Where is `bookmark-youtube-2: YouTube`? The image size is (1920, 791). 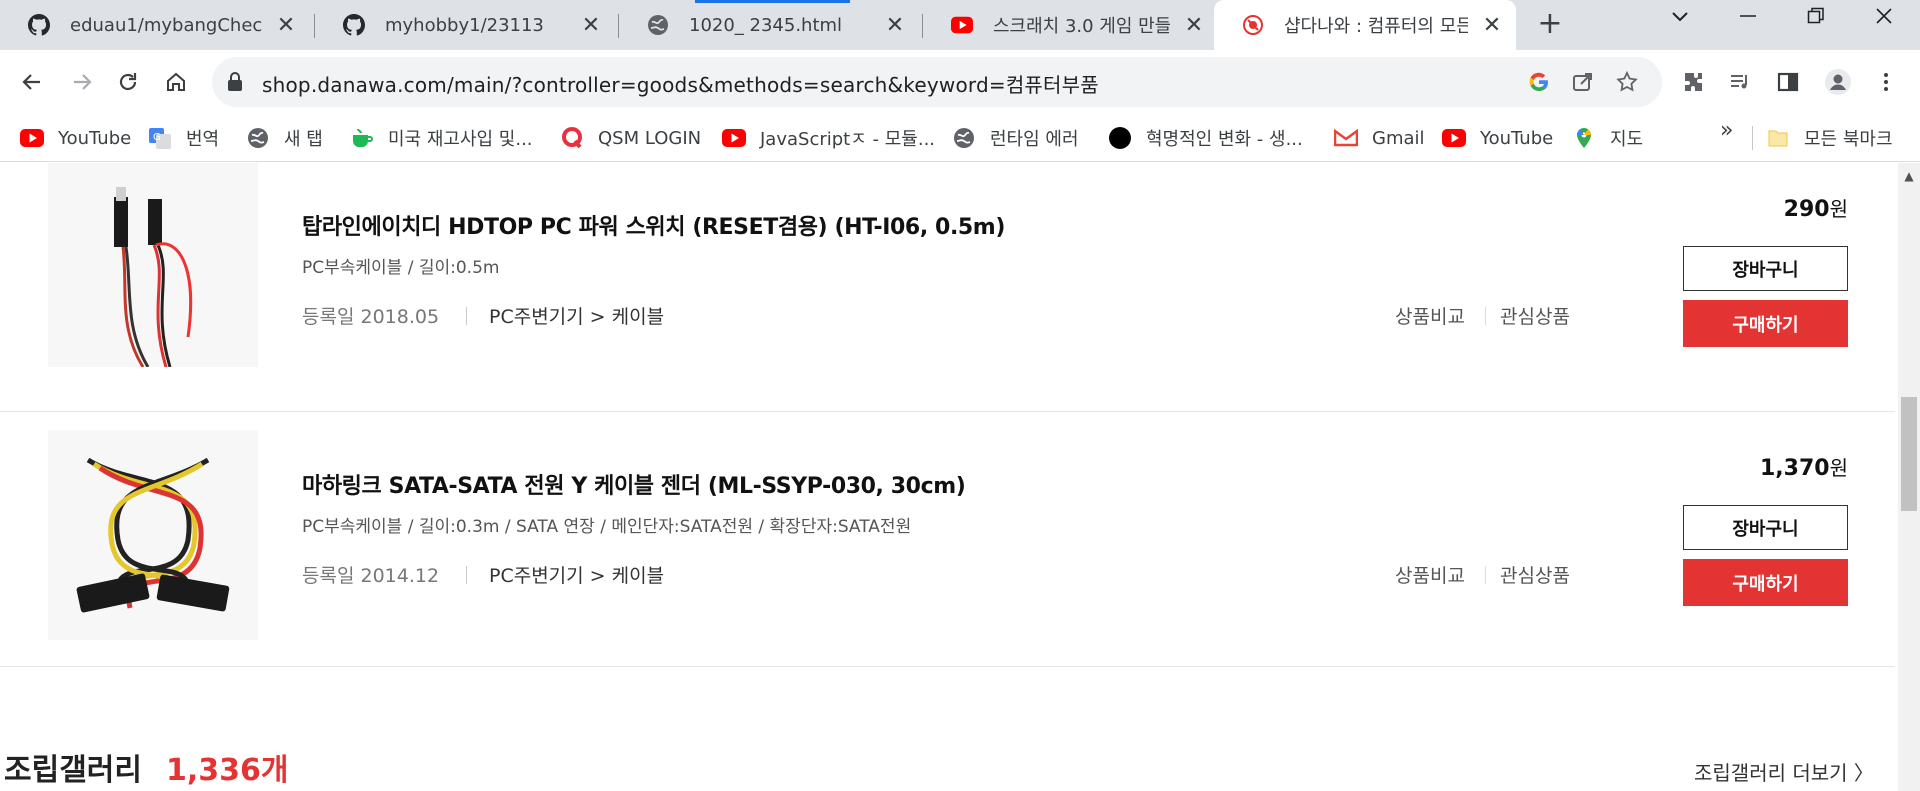
bookmark-youtube-2: YouTube is located at coordinates (1497, 138).